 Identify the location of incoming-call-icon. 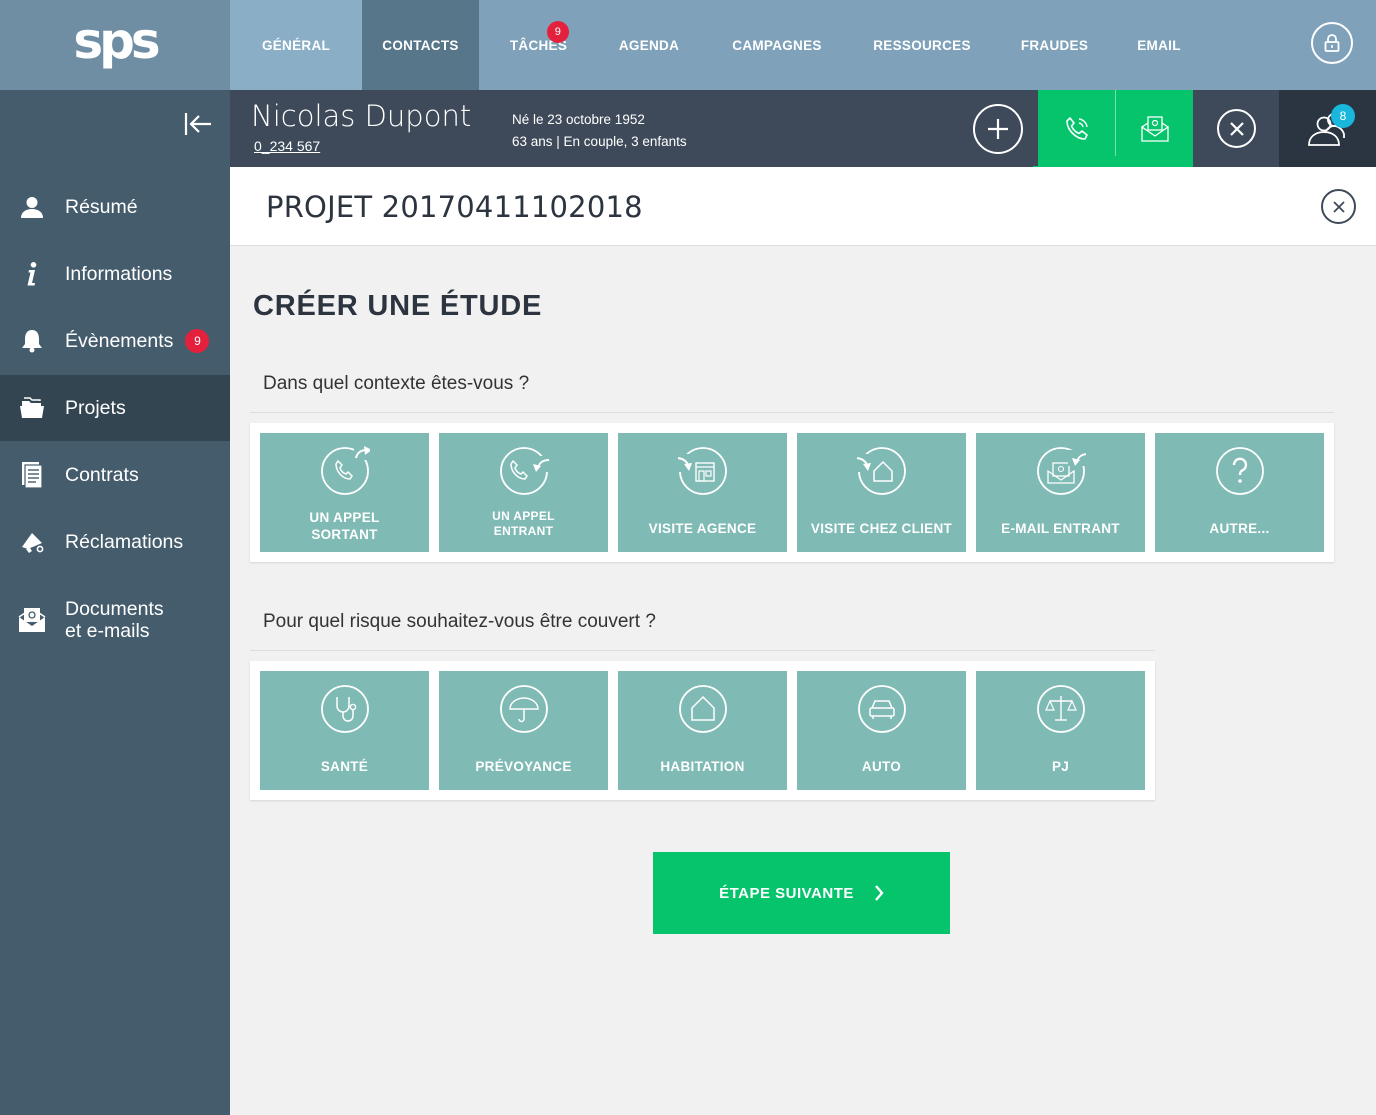
(524, 471).